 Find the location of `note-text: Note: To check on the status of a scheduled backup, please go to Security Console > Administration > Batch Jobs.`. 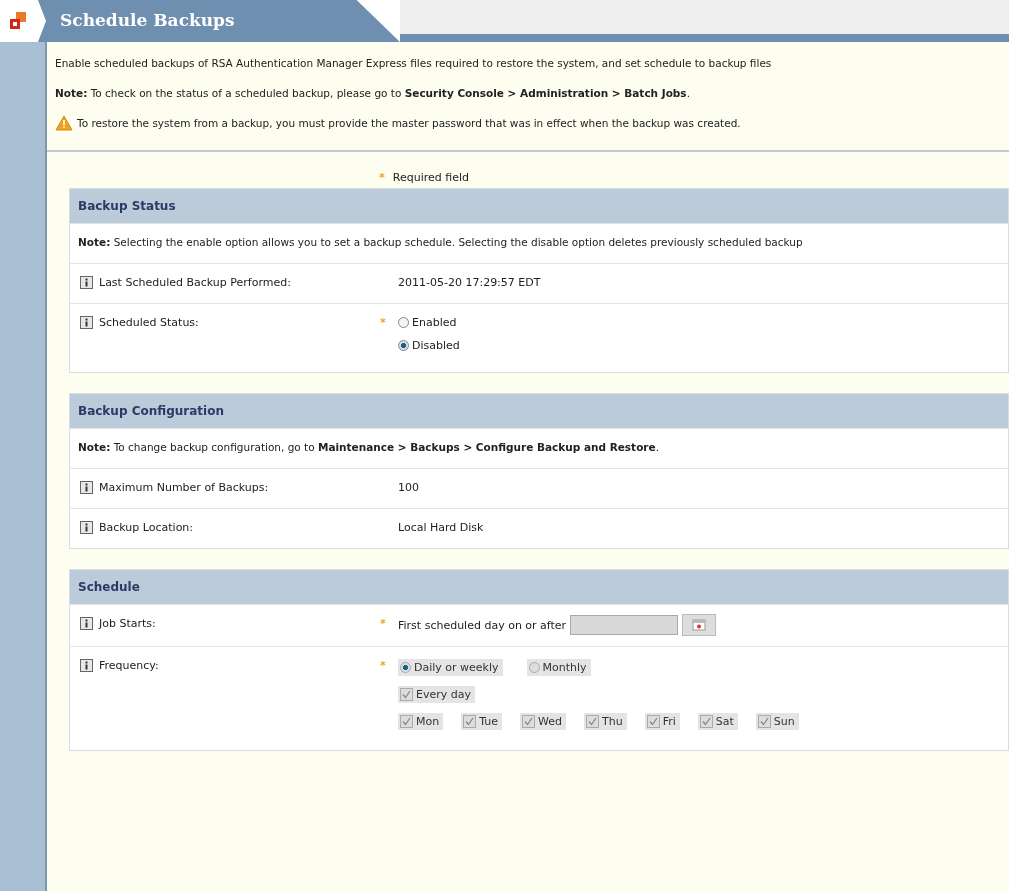

note-text: Note: To check on the status of a scheduled backup, please go to Security Console > Administration > Batch Jobs. is located at coordinates (373, 93).